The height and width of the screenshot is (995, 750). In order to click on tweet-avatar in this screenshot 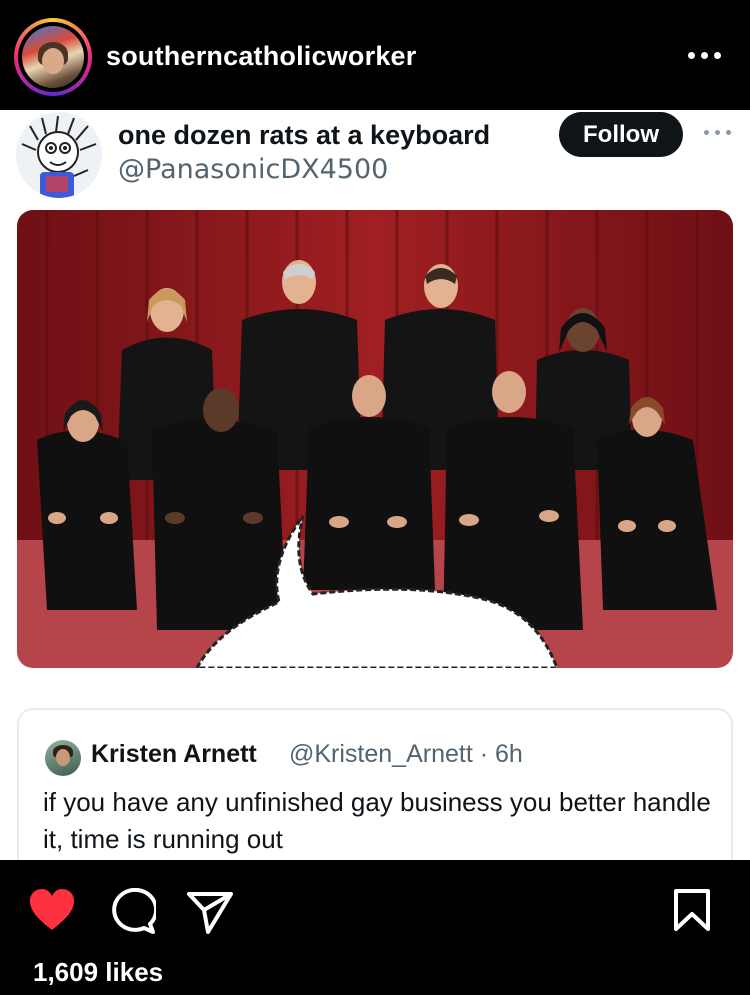, I will do `click(59, 155)`.